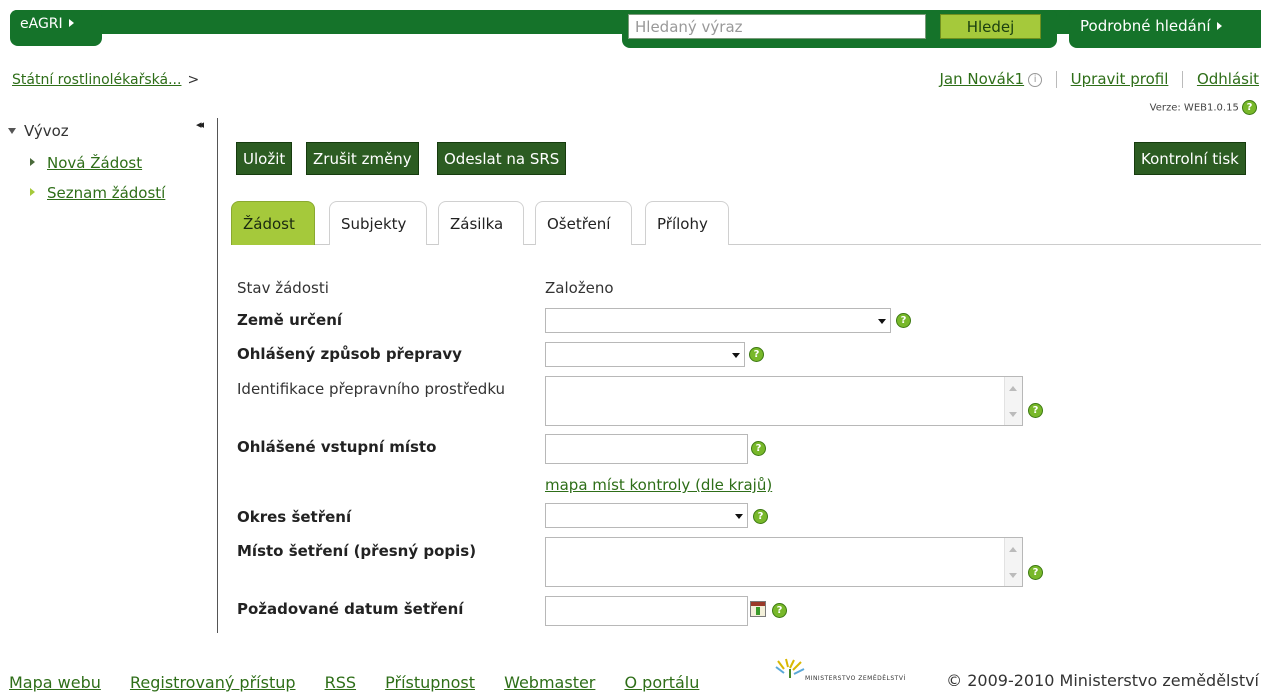 This screenshot has width=1261, height=692. Describe the element at coordinates (718, 320) in the screenshot. I see `country-select` at that location.